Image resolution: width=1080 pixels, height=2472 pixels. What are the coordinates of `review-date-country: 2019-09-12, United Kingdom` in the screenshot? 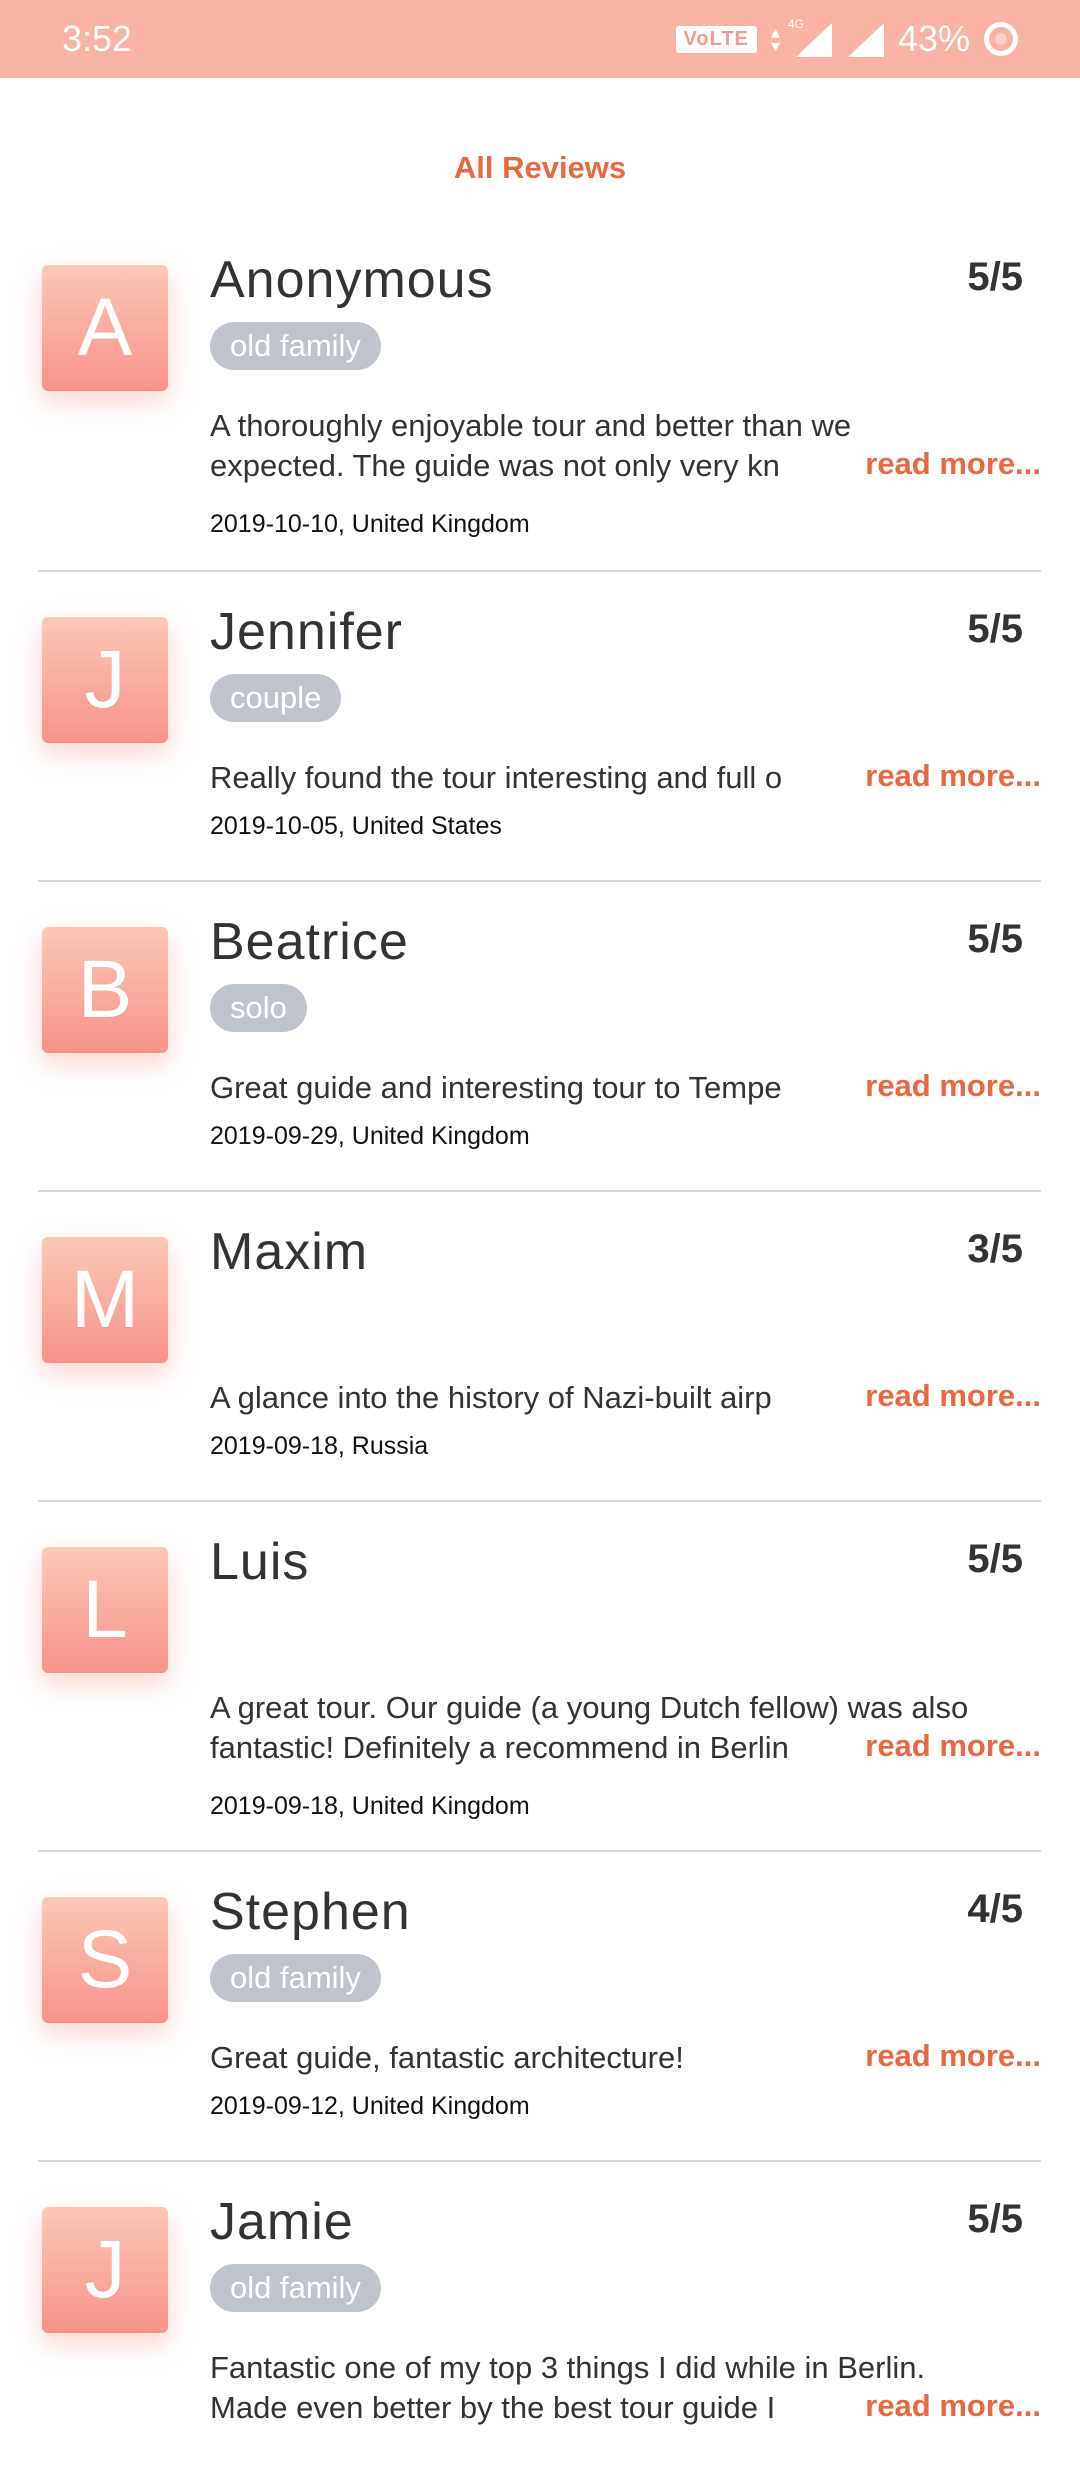 It's located at (370, 2106).